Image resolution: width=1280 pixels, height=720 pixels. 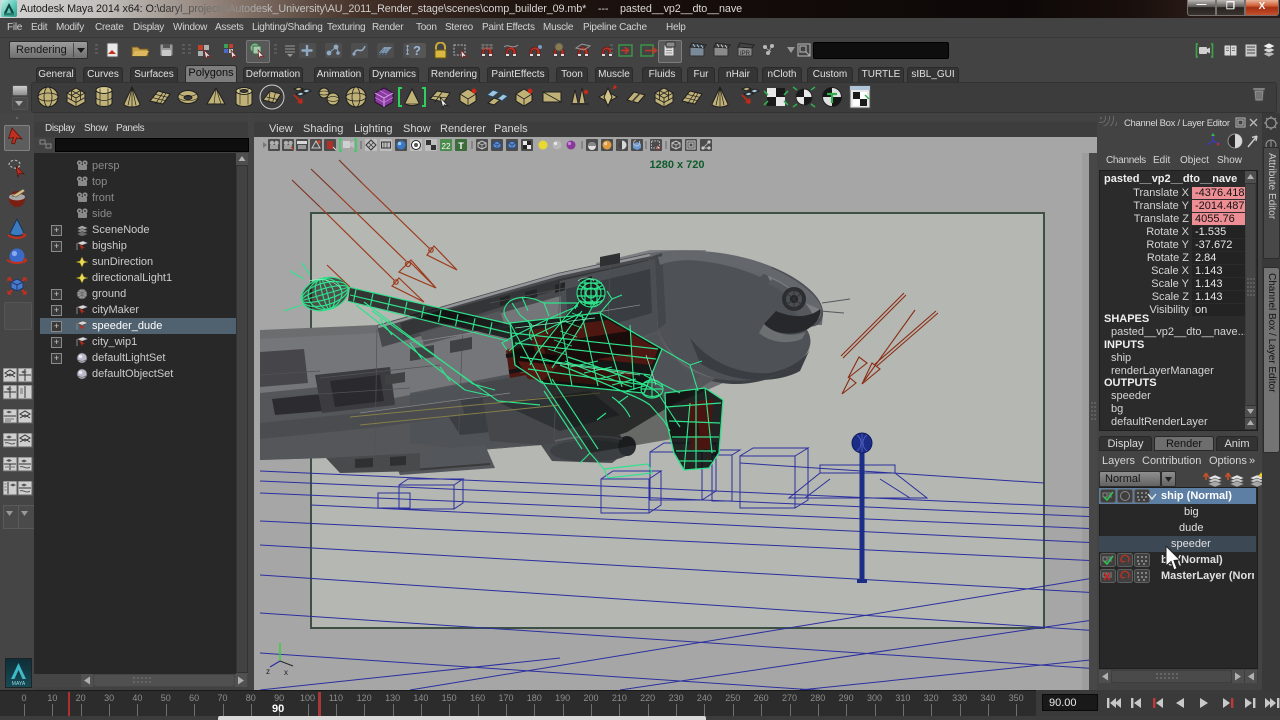 I want to click on svg-text: IPR, so click(x=745, y=54).